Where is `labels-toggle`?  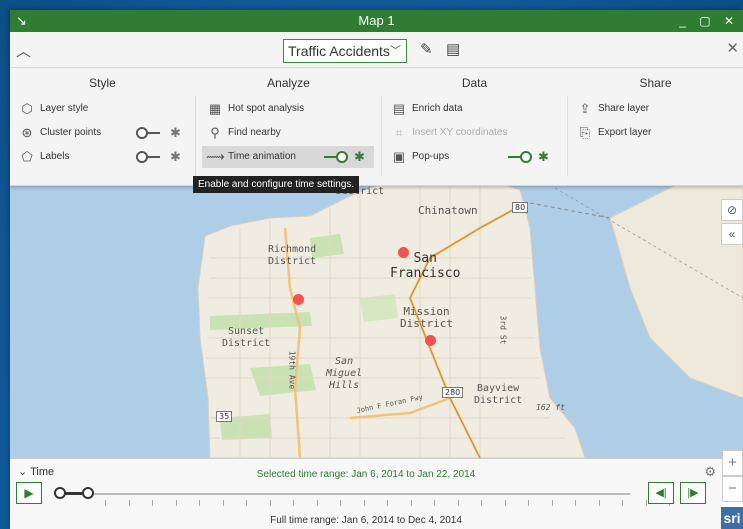 labels-toggle is located at coordinates (148, 157).